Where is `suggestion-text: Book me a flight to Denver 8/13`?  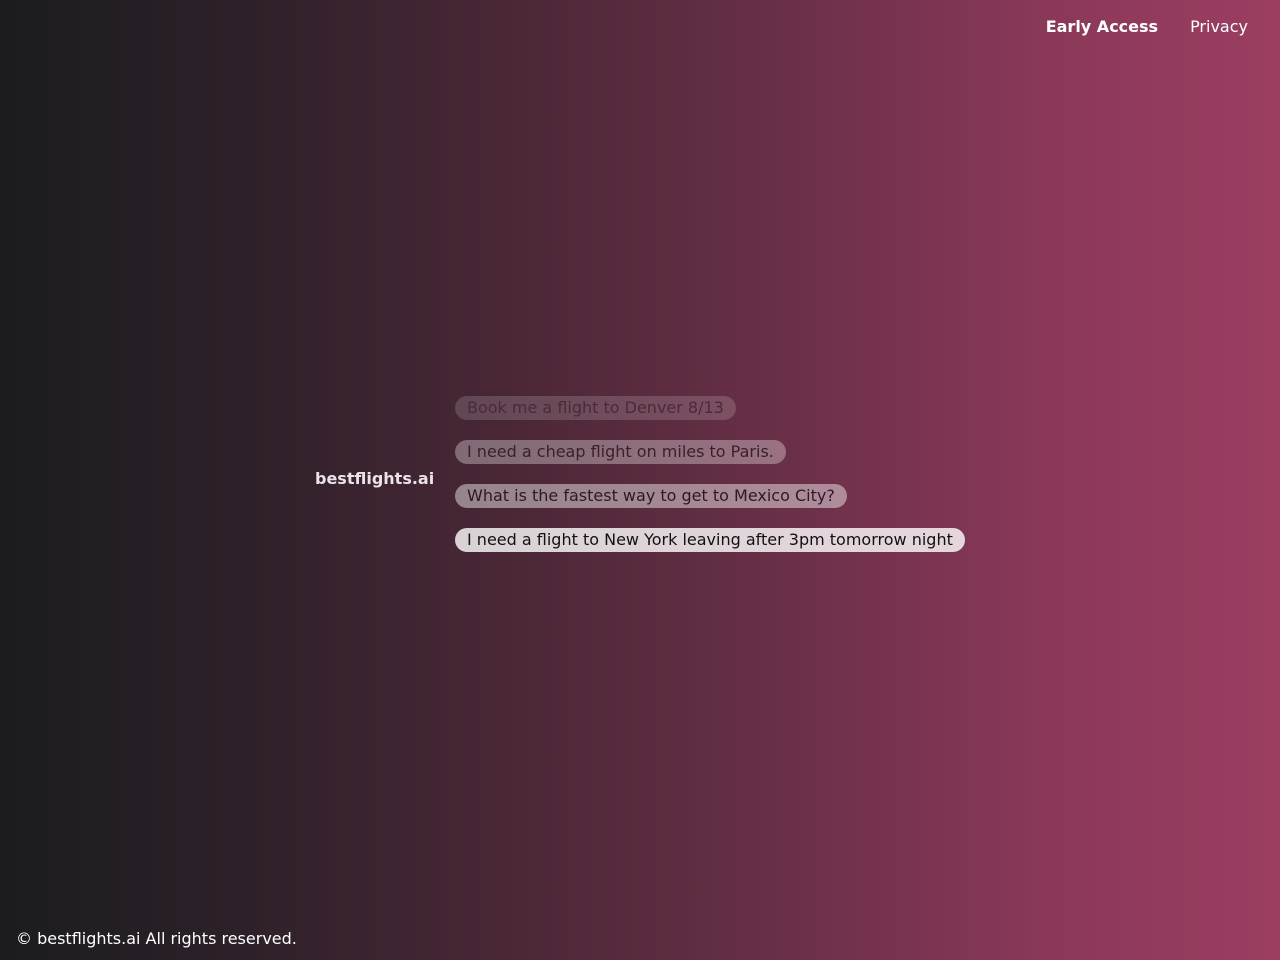 suggestion-text: Book me a flight to Denver 8/13 is located at coordinates (595, 407).